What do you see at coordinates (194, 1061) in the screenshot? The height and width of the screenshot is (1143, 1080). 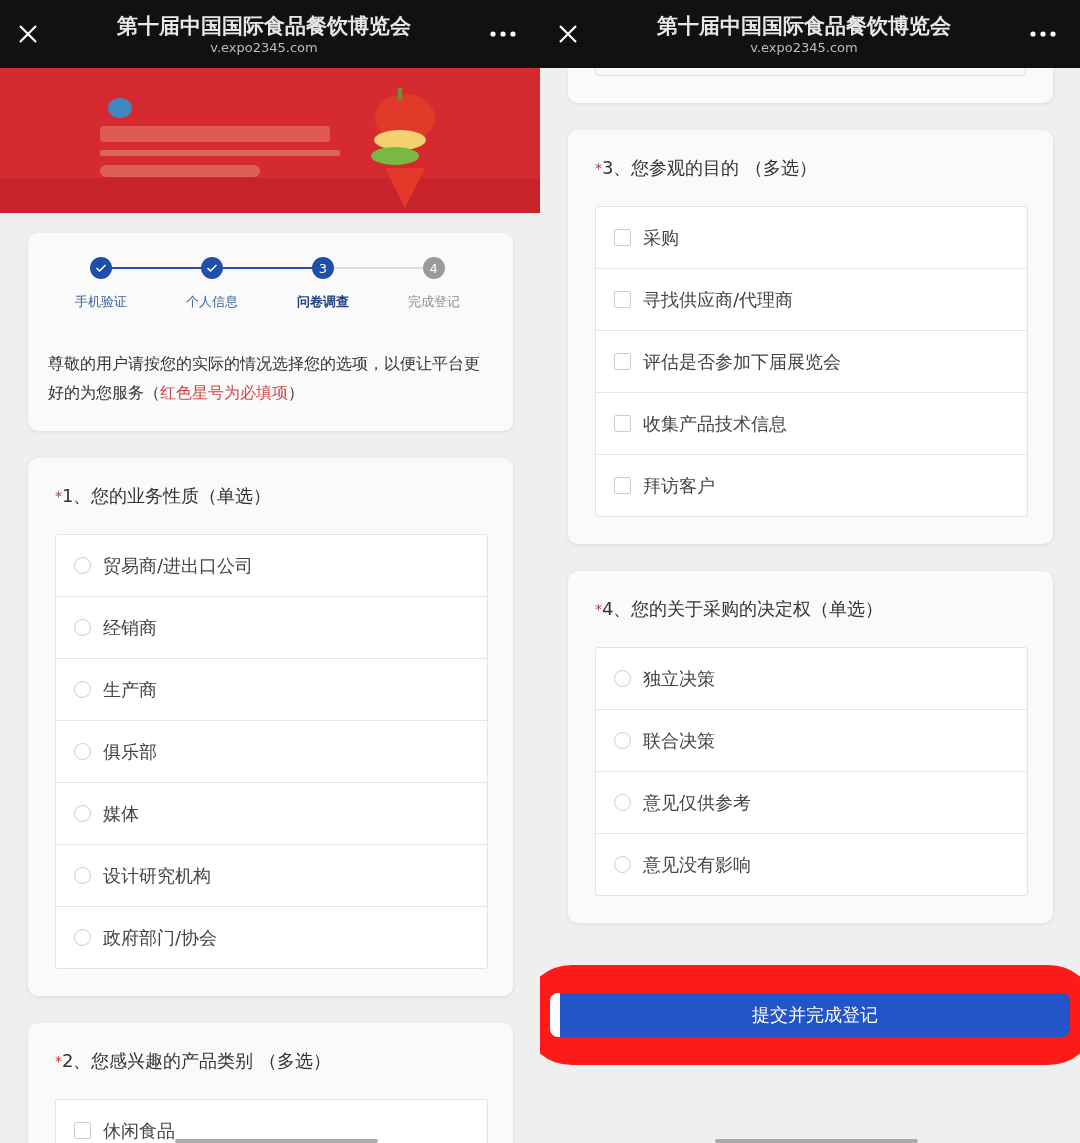 I see `question-title: *2、您感兴趣的产品类别 （多选）` at bounding box center [194, 1061].